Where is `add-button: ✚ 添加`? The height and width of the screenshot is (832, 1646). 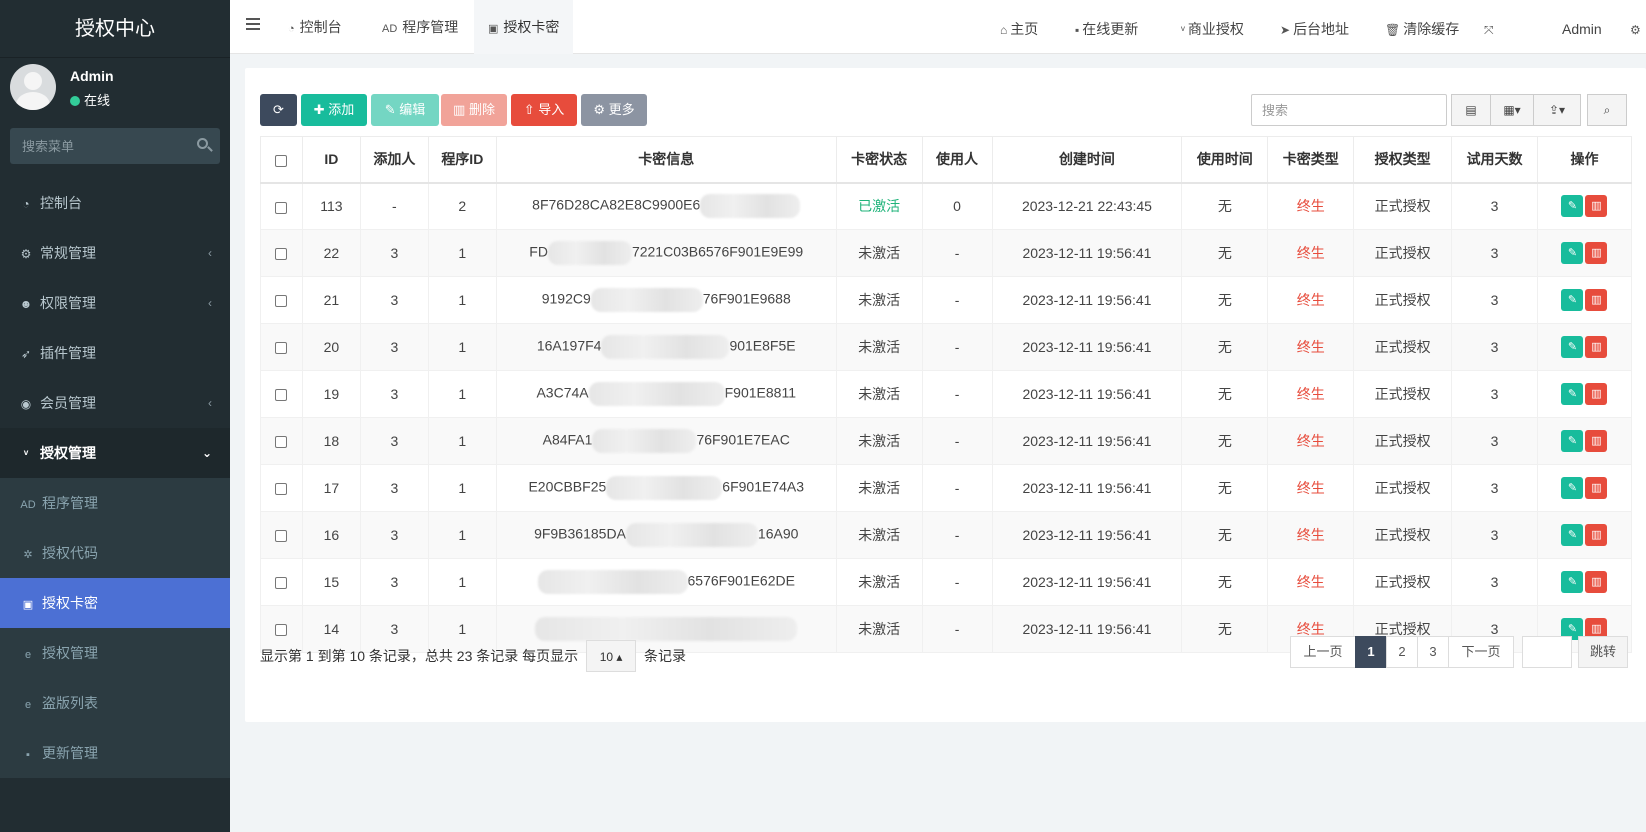 add-button: ✚ 添加 is located at coordinates (334, 110).